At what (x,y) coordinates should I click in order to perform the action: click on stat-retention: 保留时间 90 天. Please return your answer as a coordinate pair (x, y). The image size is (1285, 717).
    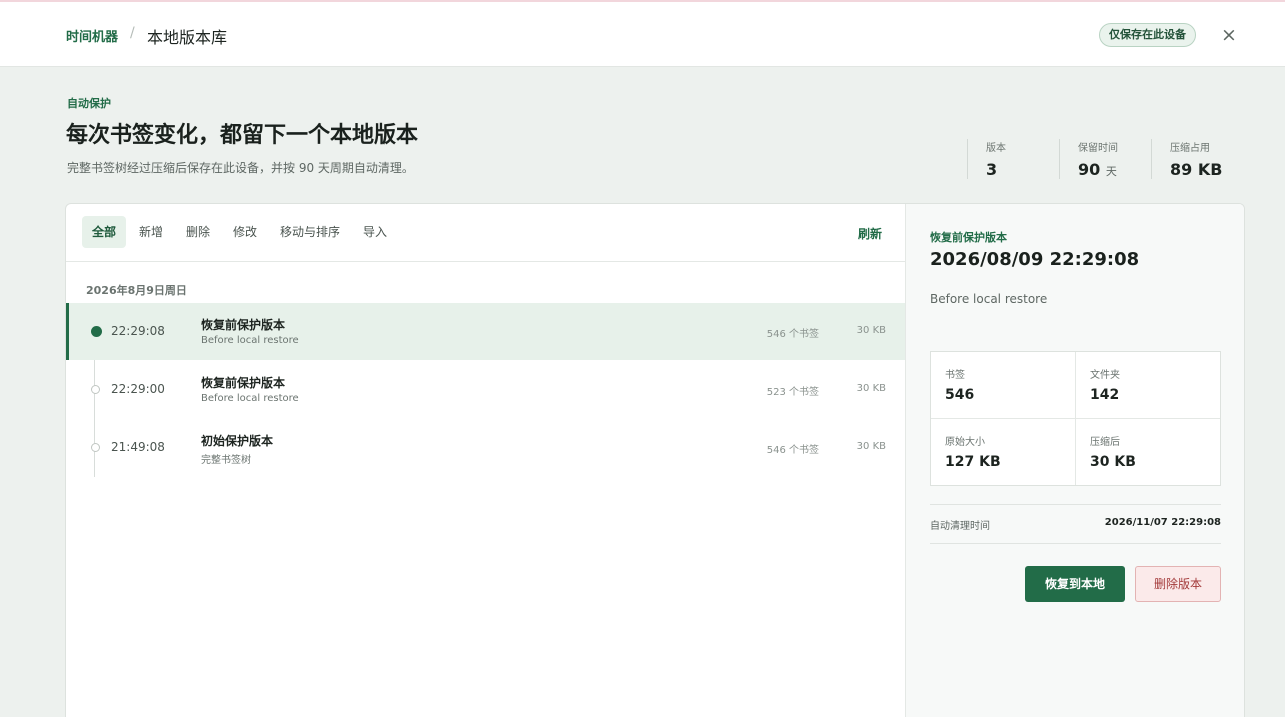
    Looking at the image, I should click on (1105, 159).